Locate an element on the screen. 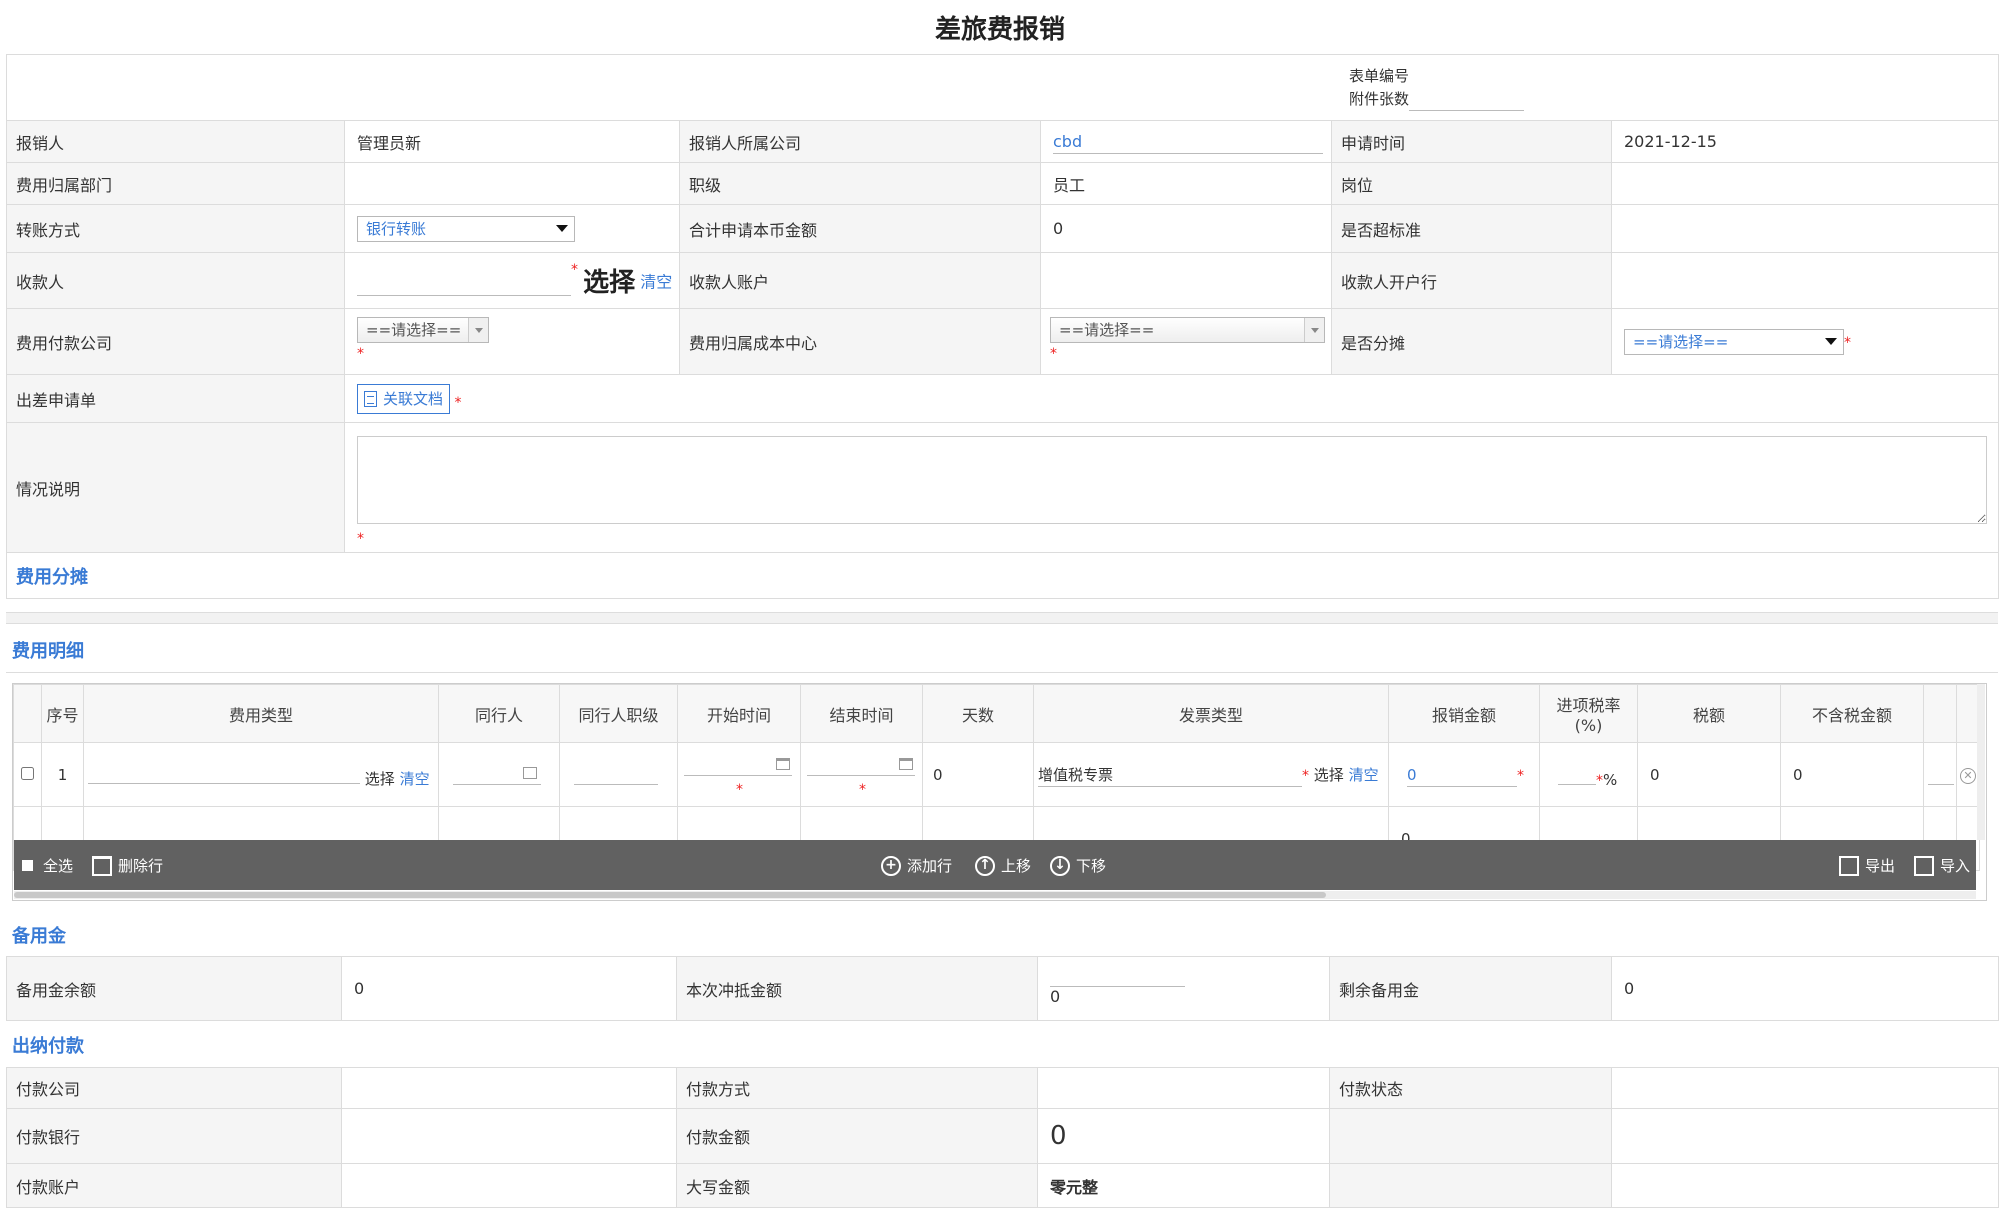 This screenshot has width=2000, height=1208. total-value: 0 is located at coordinates (1186, 228).